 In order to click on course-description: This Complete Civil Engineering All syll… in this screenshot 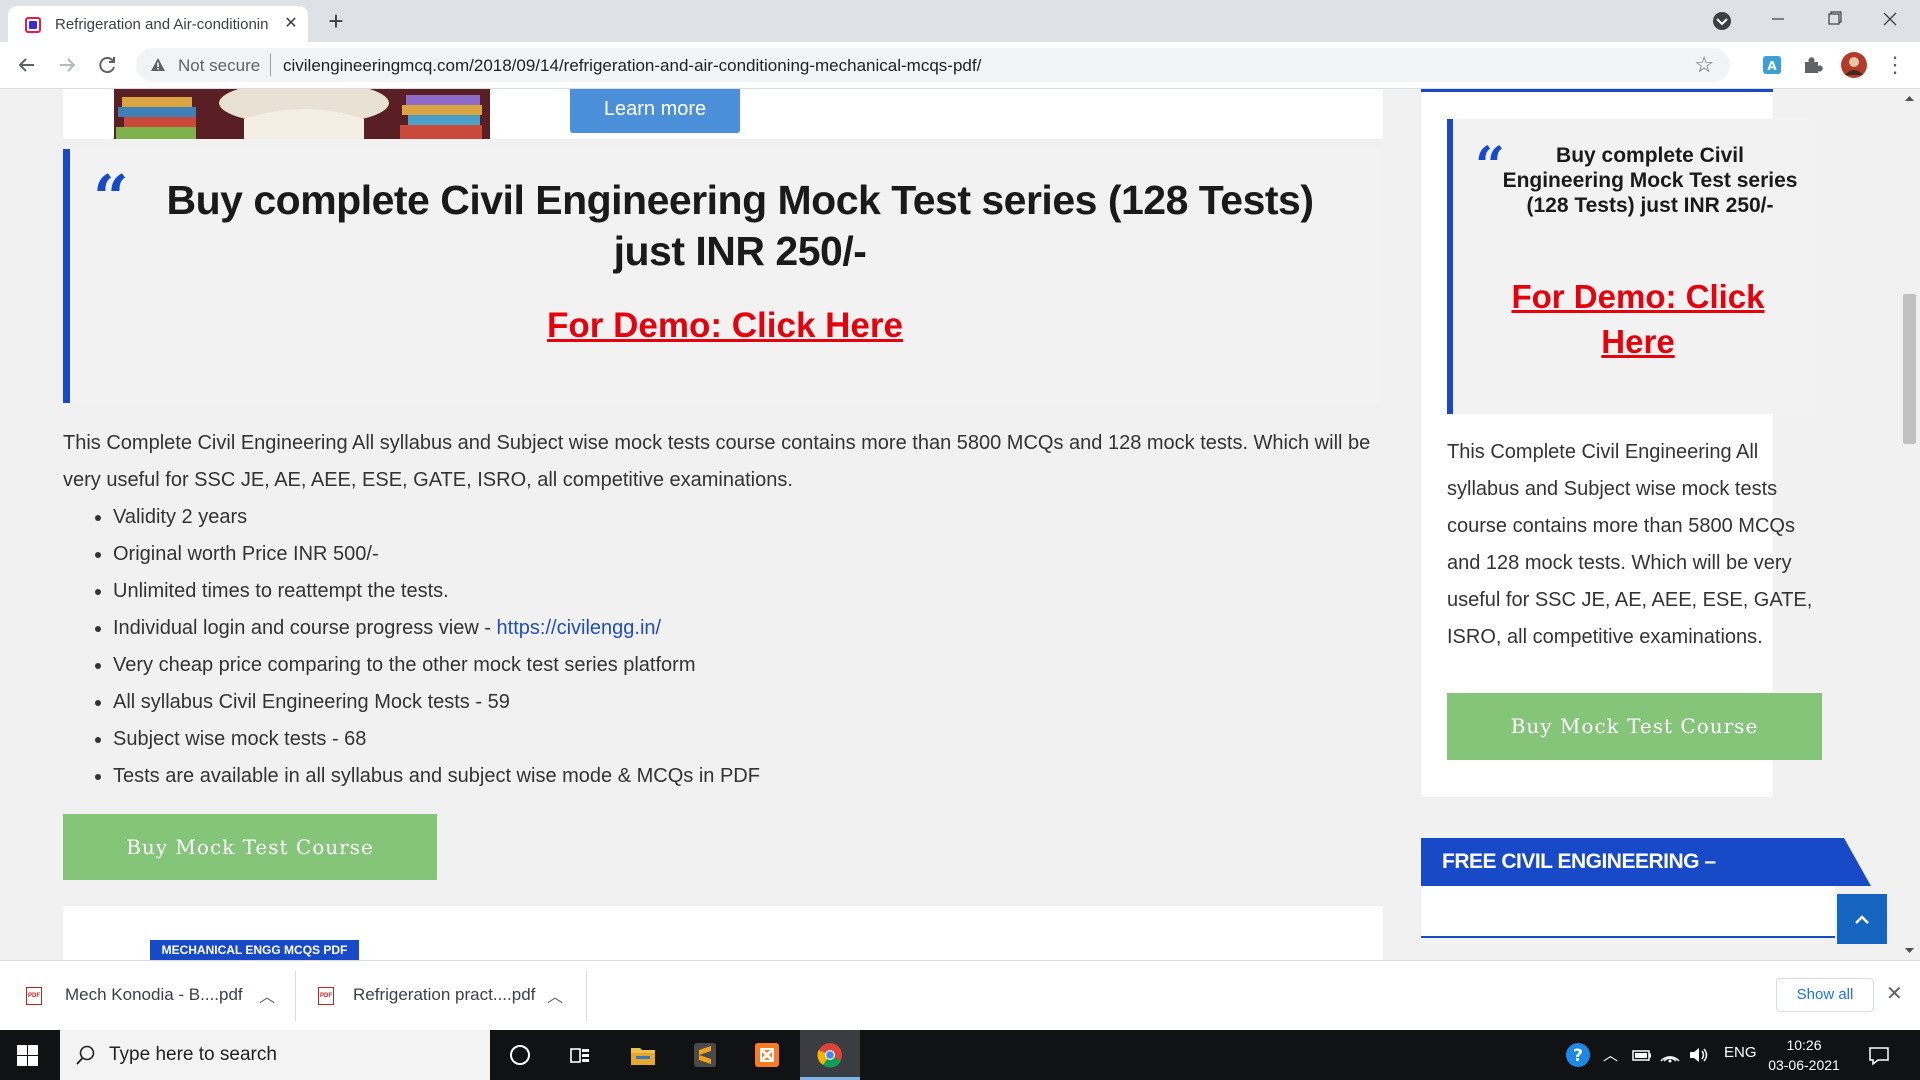, I will do `click(717, 461)`.